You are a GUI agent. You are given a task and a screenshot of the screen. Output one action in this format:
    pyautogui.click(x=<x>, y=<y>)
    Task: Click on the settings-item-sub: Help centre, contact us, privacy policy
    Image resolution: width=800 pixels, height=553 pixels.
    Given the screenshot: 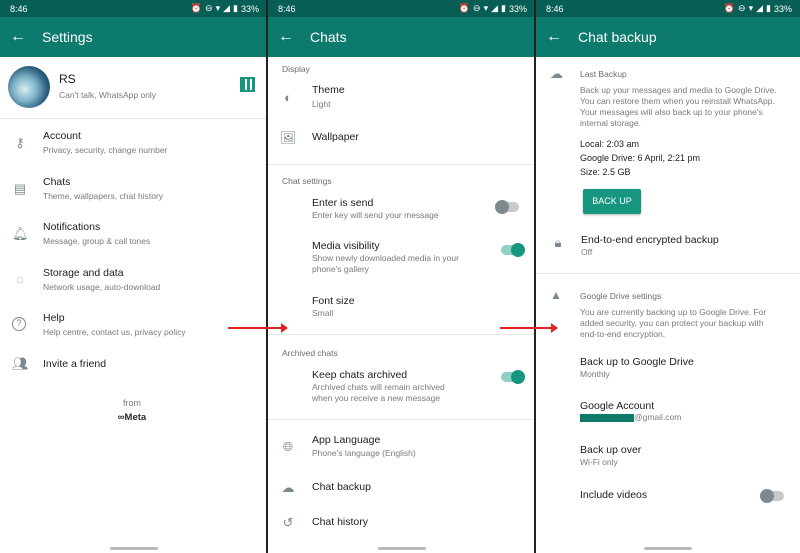 What is the action you would take?
    pyautogui.click(x=114, y=332)
    